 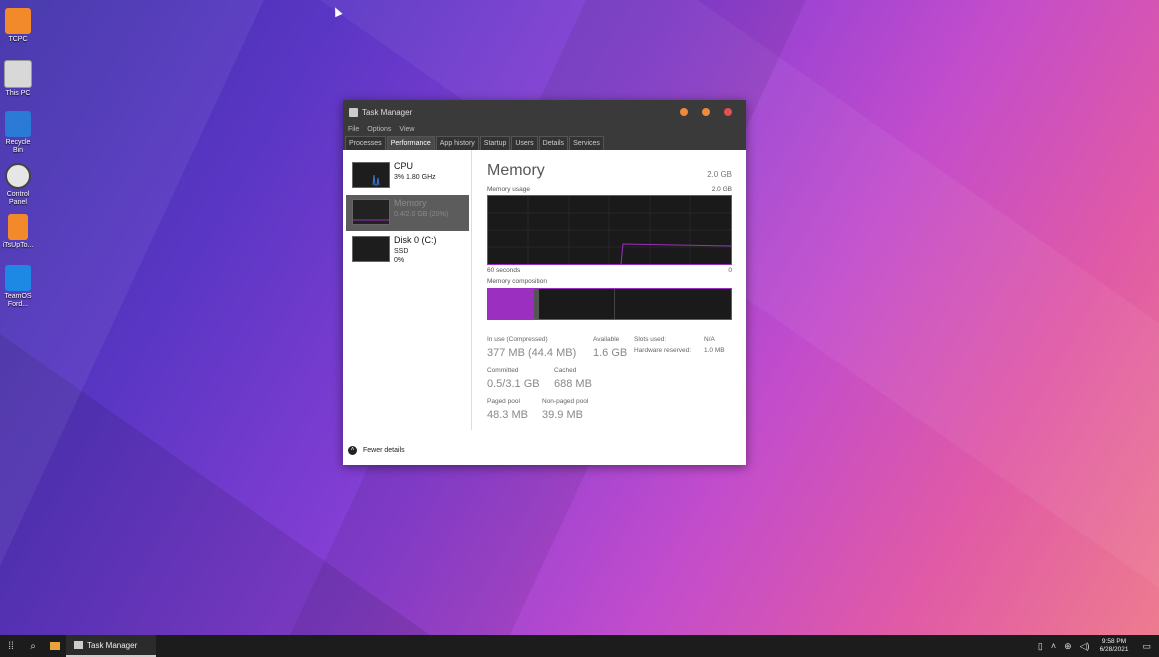 I want to click on title-bar: Task Manager, so click(x=544, y=112).